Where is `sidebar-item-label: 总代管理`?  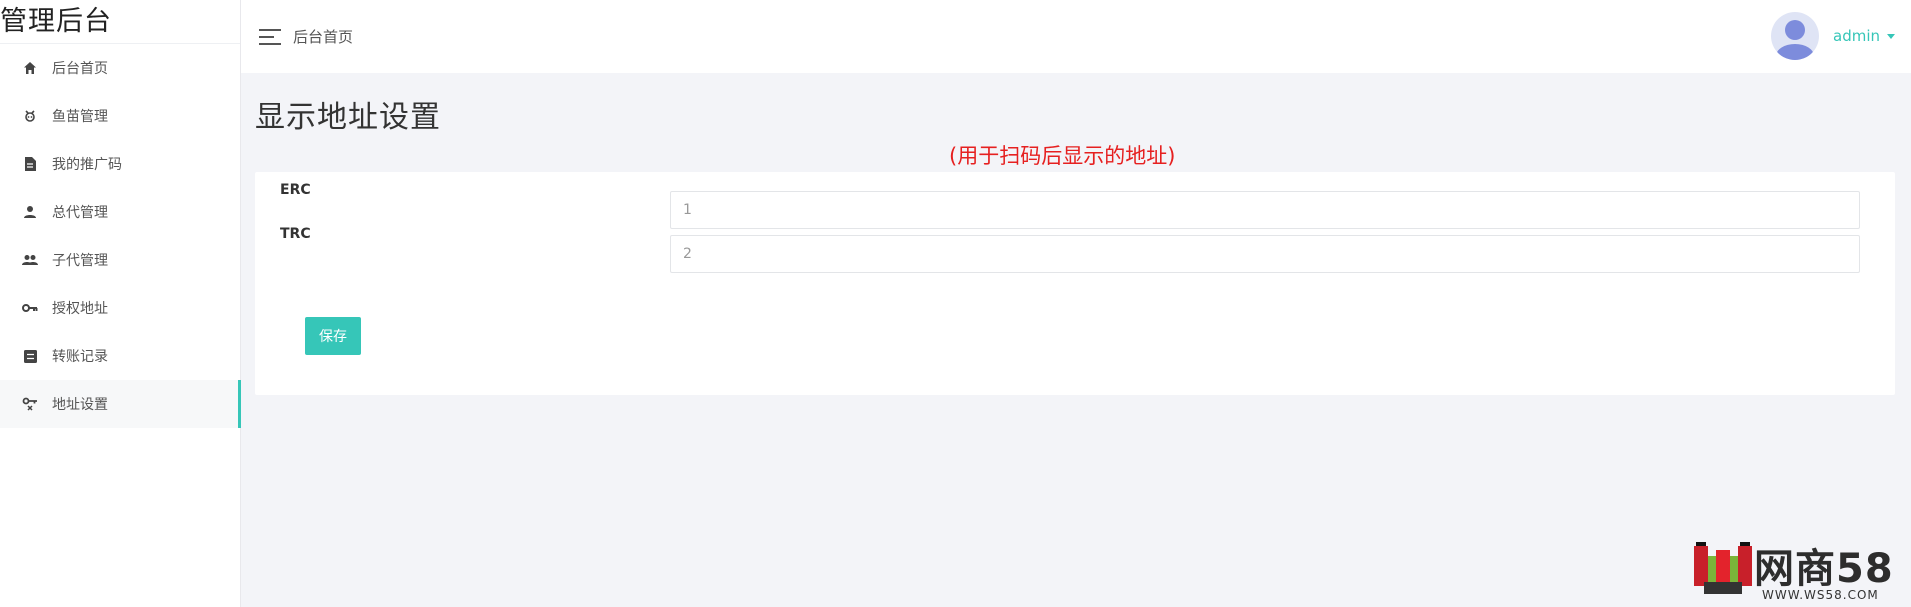
sidebar-item-label: 总代管理 is located at coordinates (80, 213).